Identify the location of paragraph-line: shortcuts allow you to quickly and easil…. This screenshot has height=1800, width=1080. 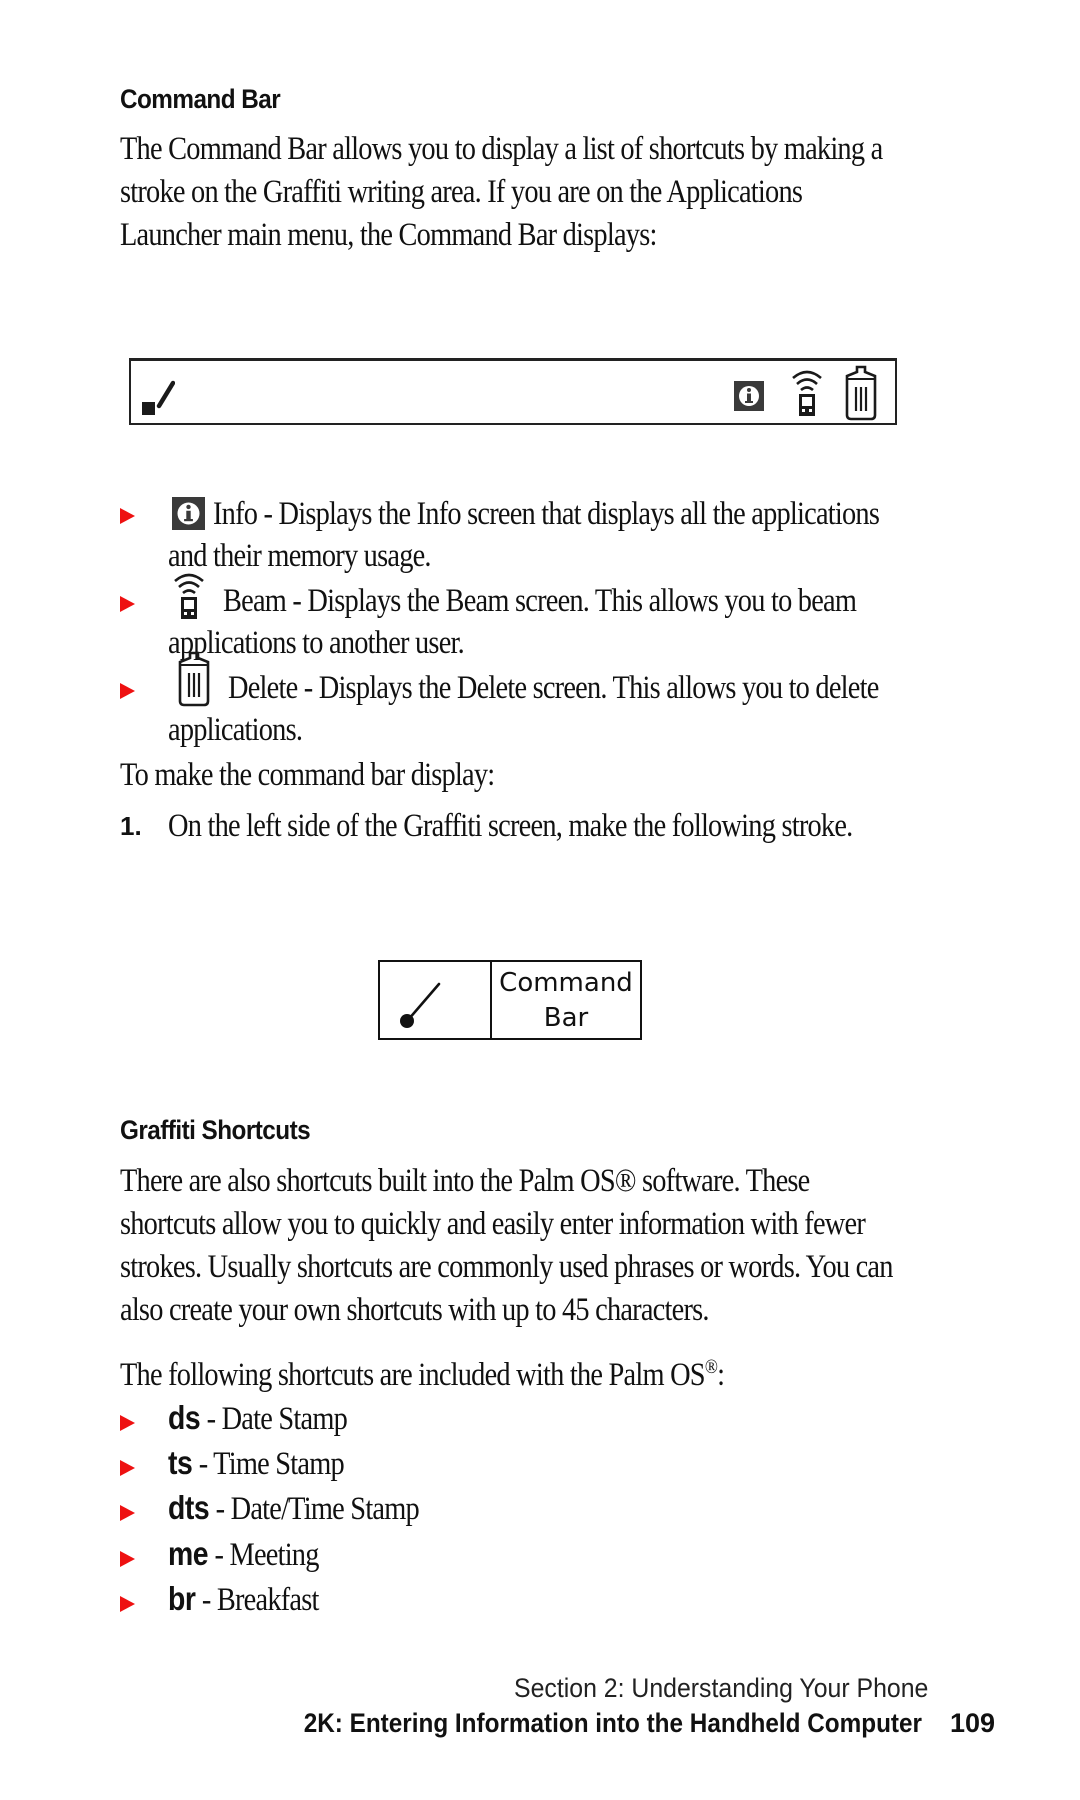
(493, 1224).